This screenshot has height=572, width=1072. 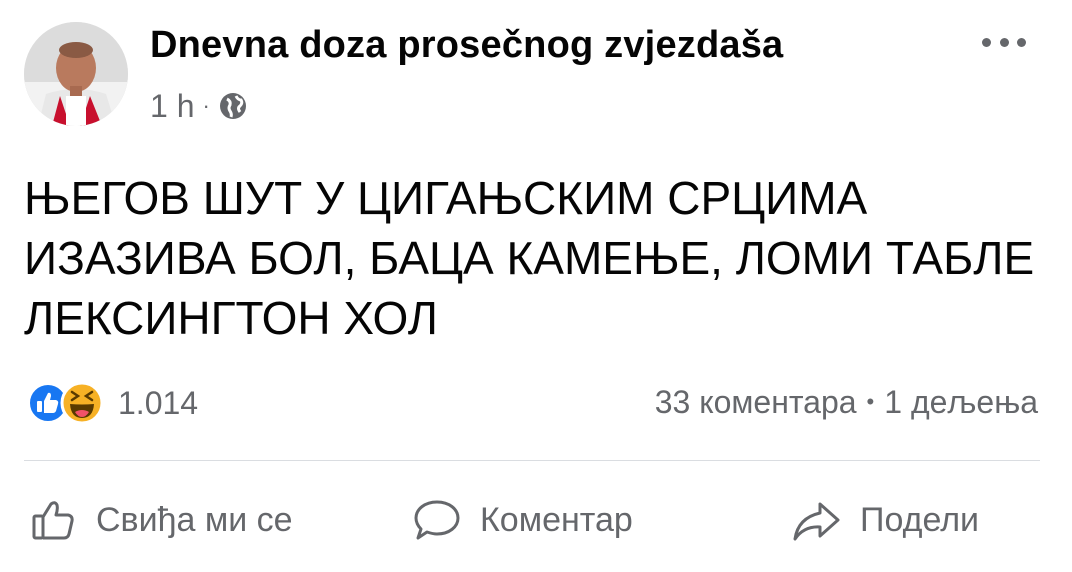 I want to click on page-name: Dnevna doza prosečnog zvjezdaša, so click(x=466, y=45).